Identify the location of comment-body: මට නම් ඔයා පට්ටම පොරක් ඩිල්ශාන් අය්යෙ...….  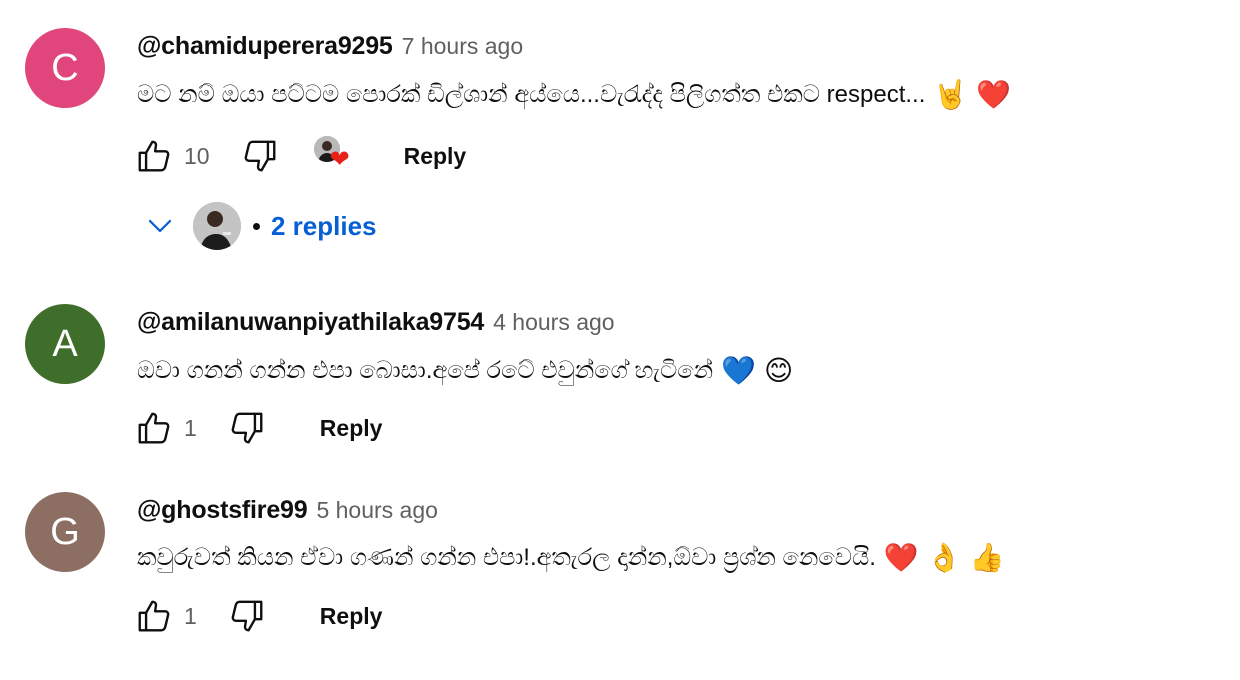
(531, 94).